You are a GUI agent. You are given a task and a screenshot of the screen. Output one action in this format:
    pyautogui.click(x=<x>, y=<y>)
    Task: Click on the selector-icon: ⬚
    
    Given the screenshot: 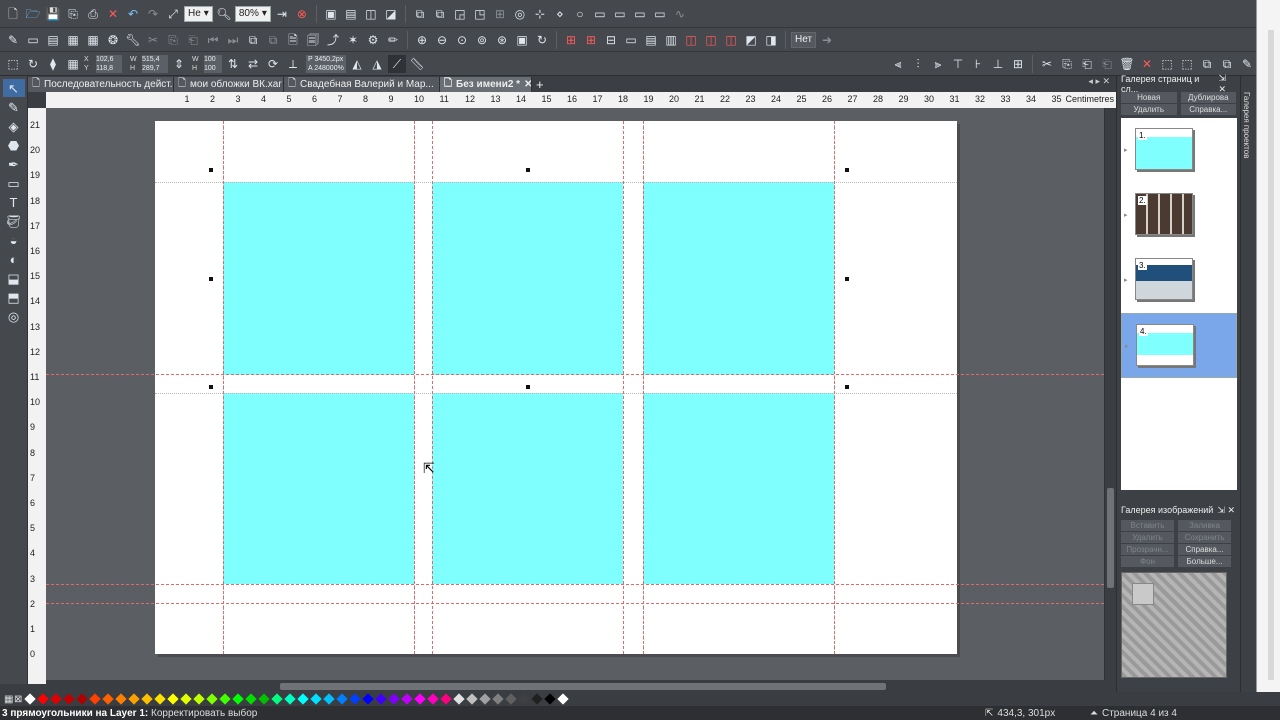 What is the action you would take?
    pyautogui.click(x=13, y=64)
    